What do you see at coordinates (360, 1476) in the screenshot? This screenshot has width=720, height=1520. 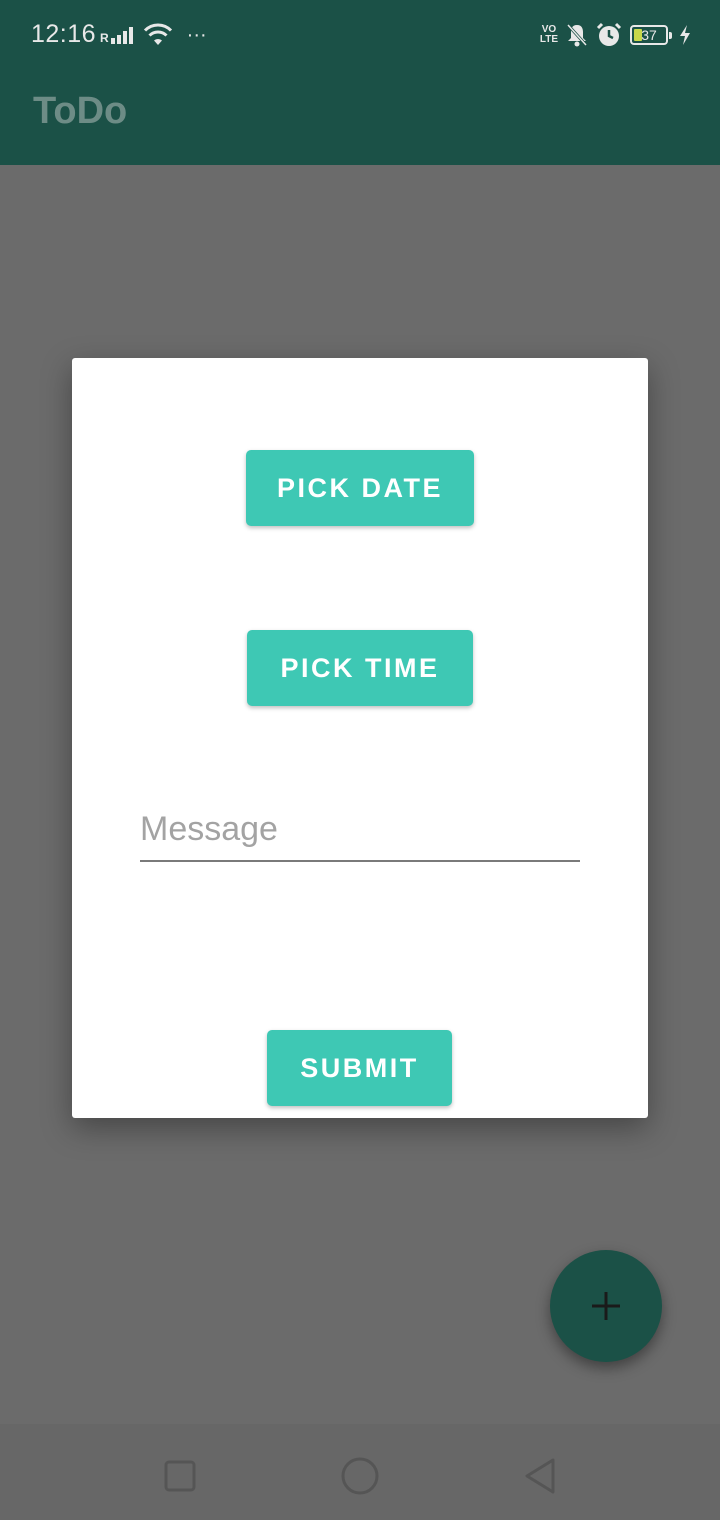 I see `home-icon` at bounding box center [360, 1476].